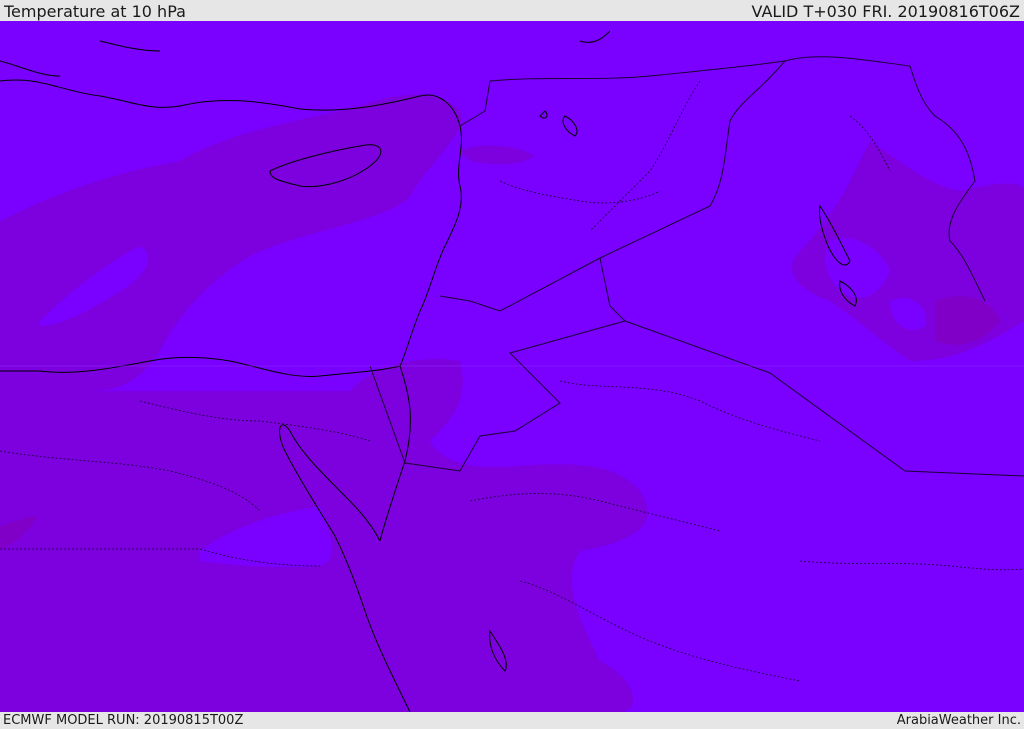 The image size is (1024, 729). What do you see at coordinates (885, 11) in the screenshot?
I see `valid-time: VALID T+030 FRI. 20190816T06Z` at bounding box center [885, 11].